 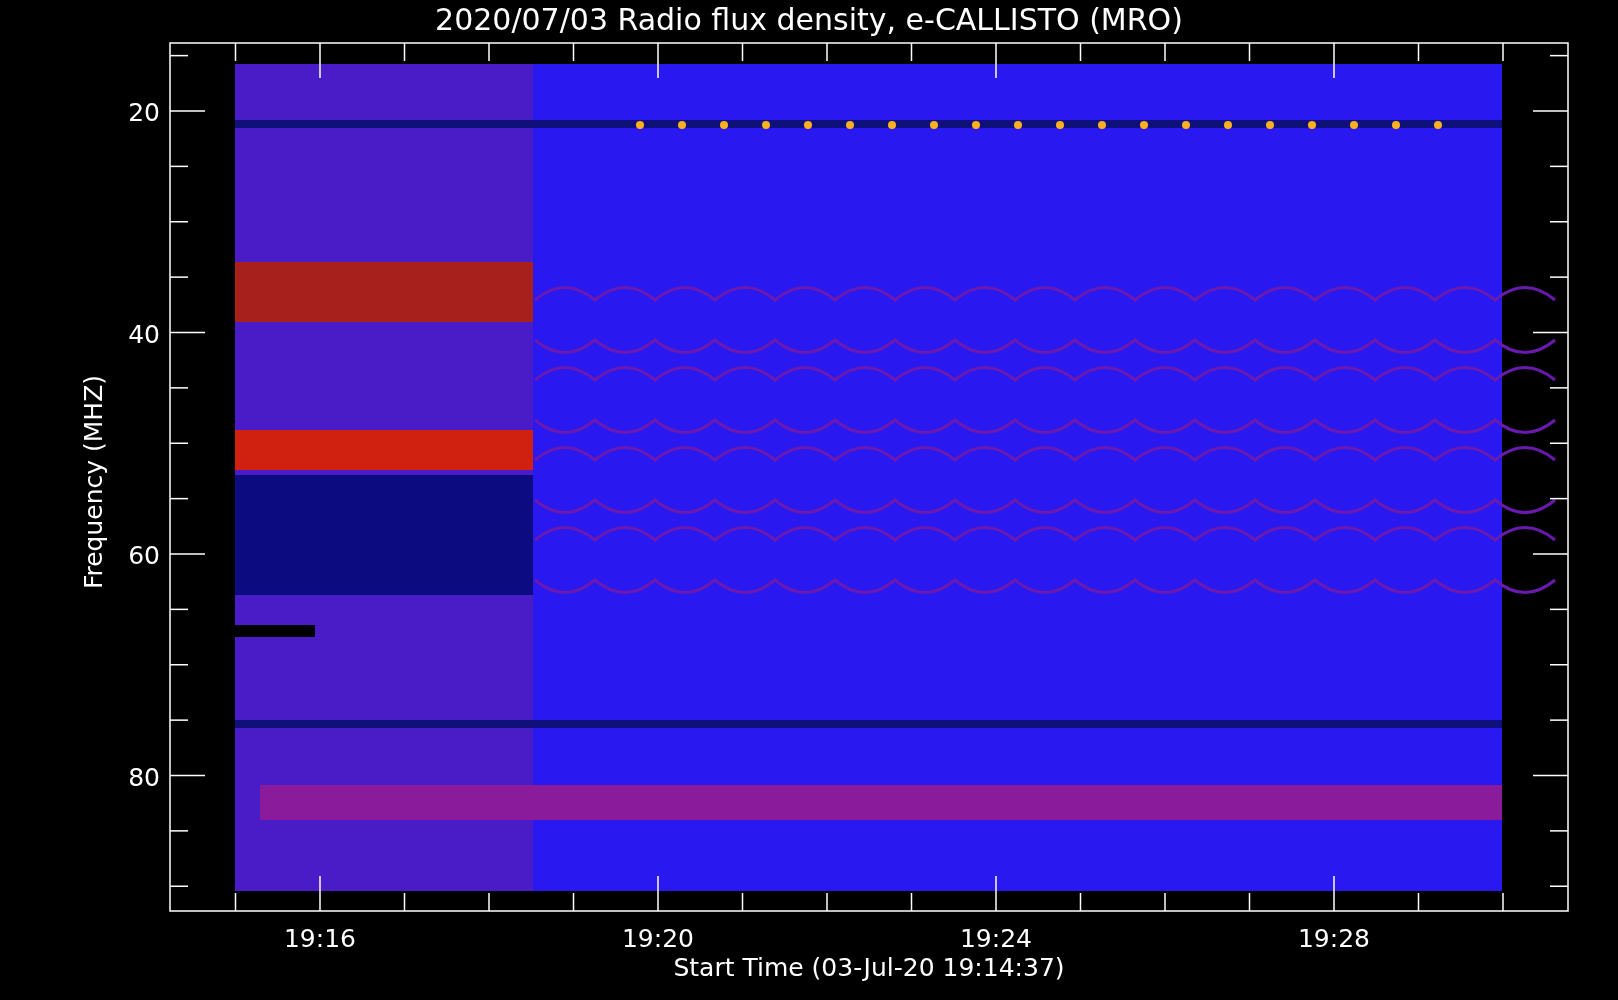 I want to click on tick-label: 40, so click(x=144, y=334).